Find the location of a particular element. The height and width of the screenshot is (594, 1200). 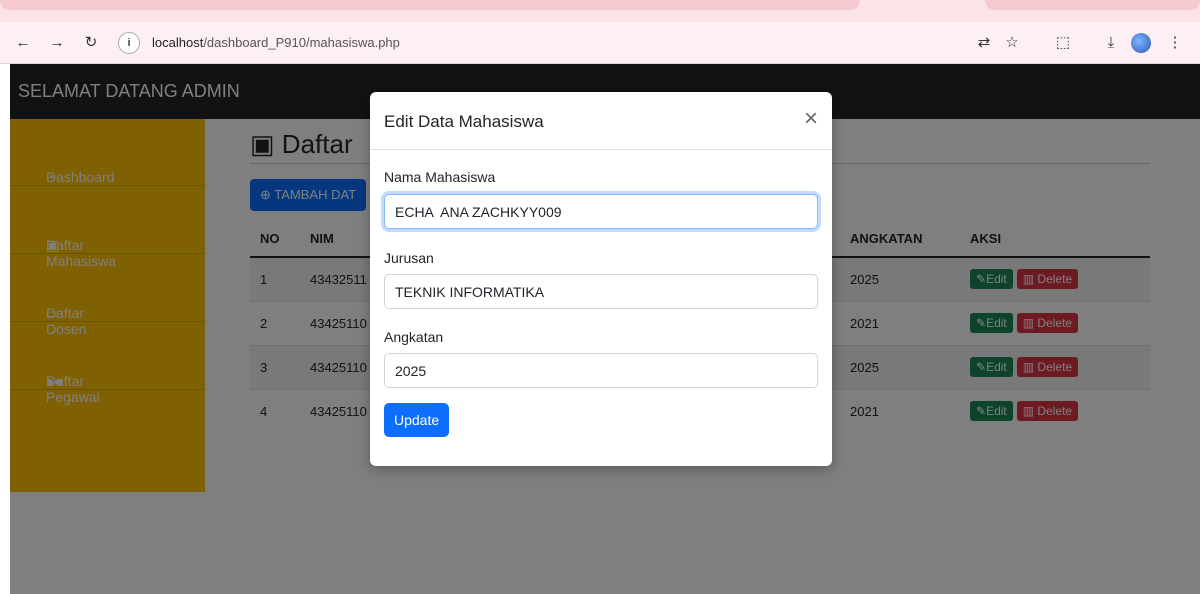

reload-icon: ↻ is located at coordinates (91, 43).